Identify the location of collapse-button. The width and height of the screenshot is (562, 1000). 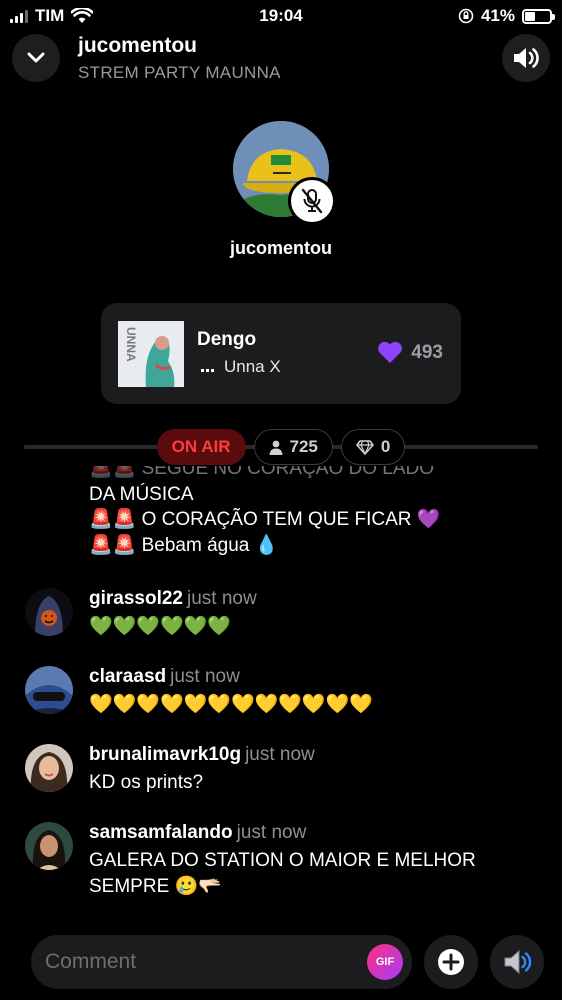
(36, 58).